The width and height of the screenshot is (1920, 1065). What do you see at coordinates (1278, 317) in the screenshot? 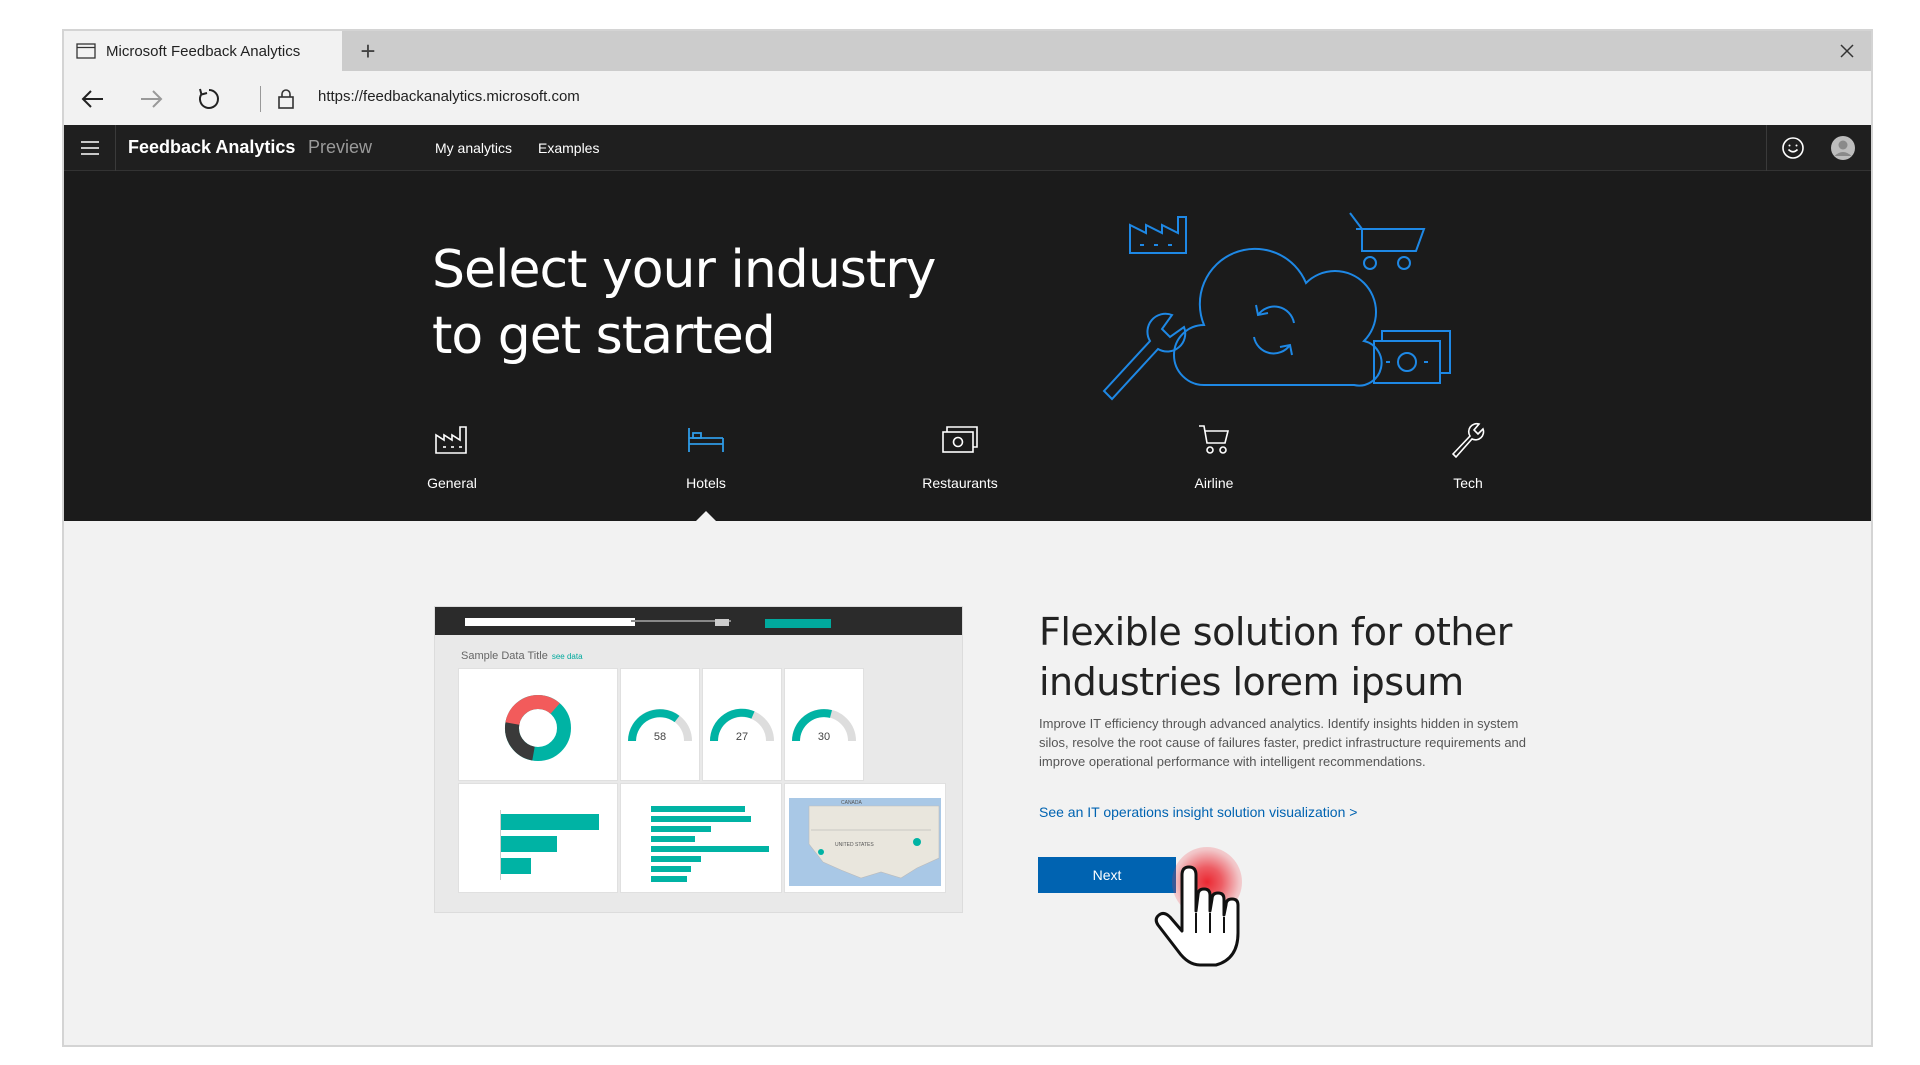
I see `cloud-sync-icon` at bounding box center [1278, 317].